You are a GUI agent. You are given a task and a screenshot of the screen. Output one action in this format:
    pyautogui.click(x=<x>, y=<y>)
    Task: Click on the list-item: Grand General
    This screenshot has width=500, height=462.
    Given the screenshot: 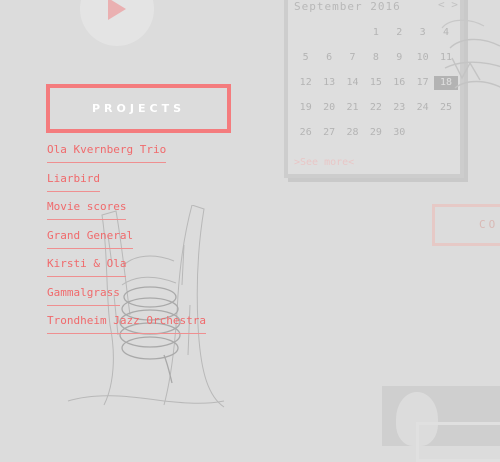 What is the action you would take?
    pyautogui.click(x=126, y=238)
    